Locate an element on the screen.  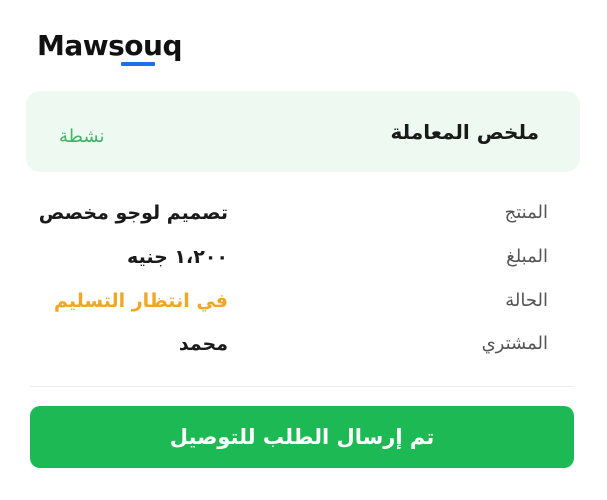
product-label: المنتج is located at coordinates (526, 212).